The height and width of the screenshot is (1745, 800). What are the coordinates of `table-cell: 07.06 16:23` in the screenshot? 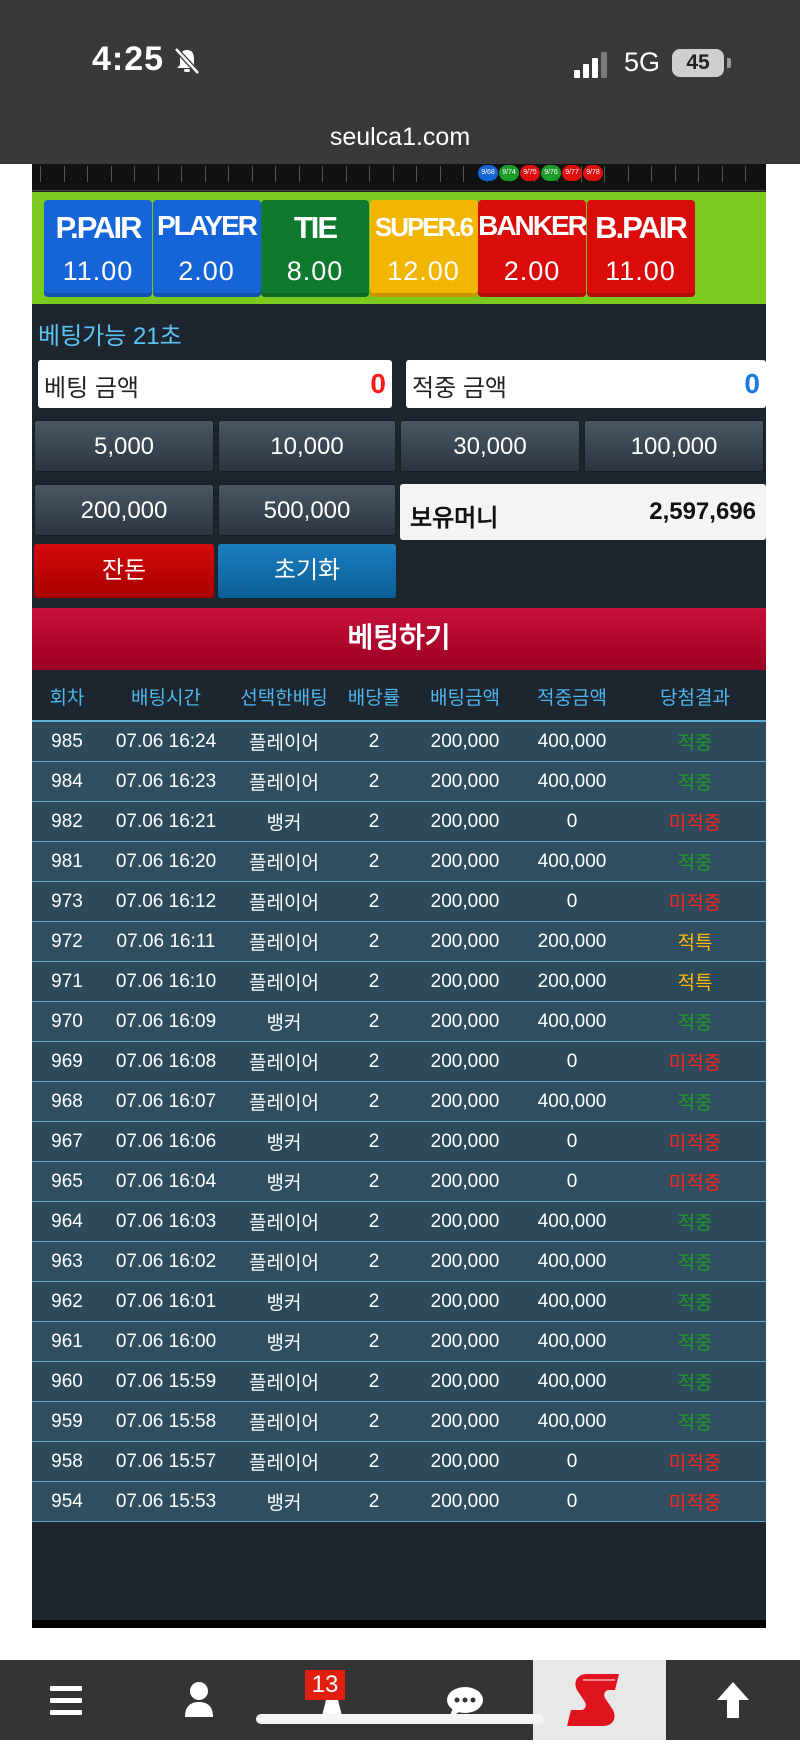 It's located at (166, 781).